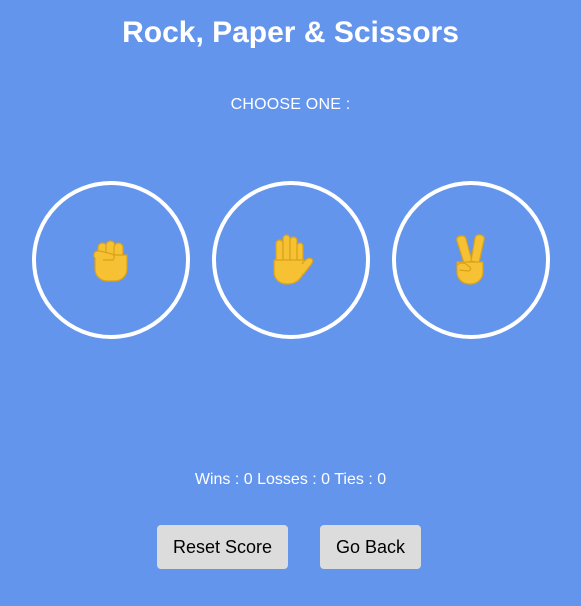  Describe the element at coordinates (287, 479) in the screenshot. I see `losses-label: Losses :` at that location.